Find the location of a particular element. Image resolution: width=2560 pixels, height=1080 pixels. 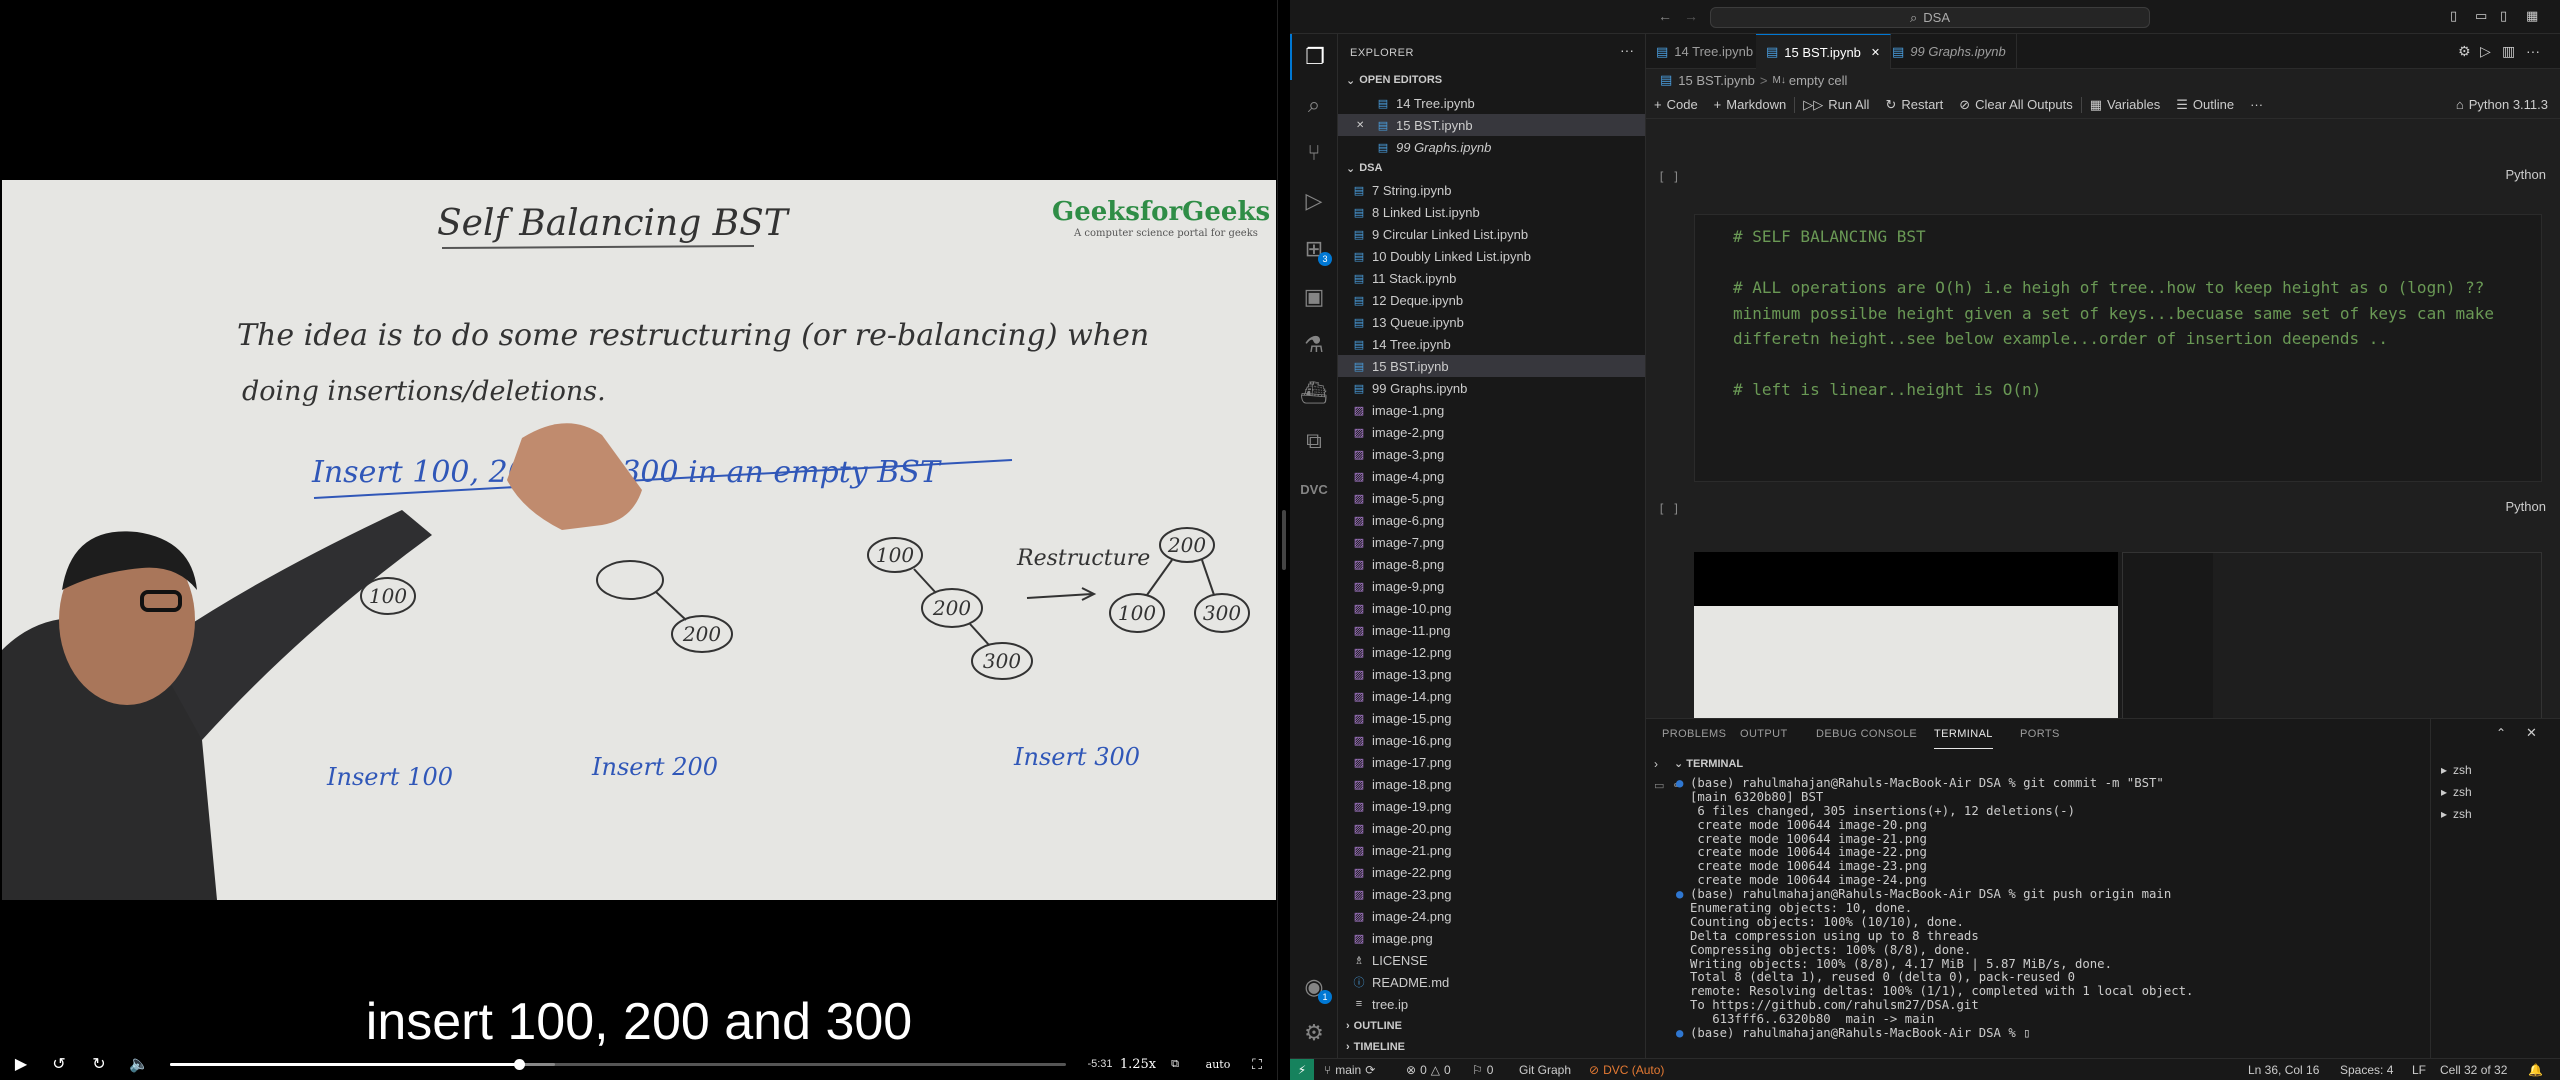

rewind-icon: ↺ is located at coordinates (59, 1064).